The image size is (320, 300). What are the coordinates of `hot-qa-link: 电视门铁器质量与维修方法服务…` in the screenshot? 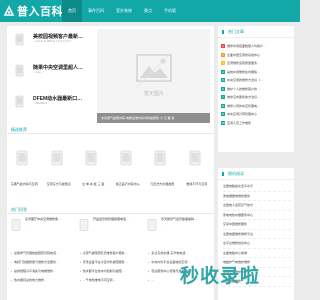 It's located at (42, 262).